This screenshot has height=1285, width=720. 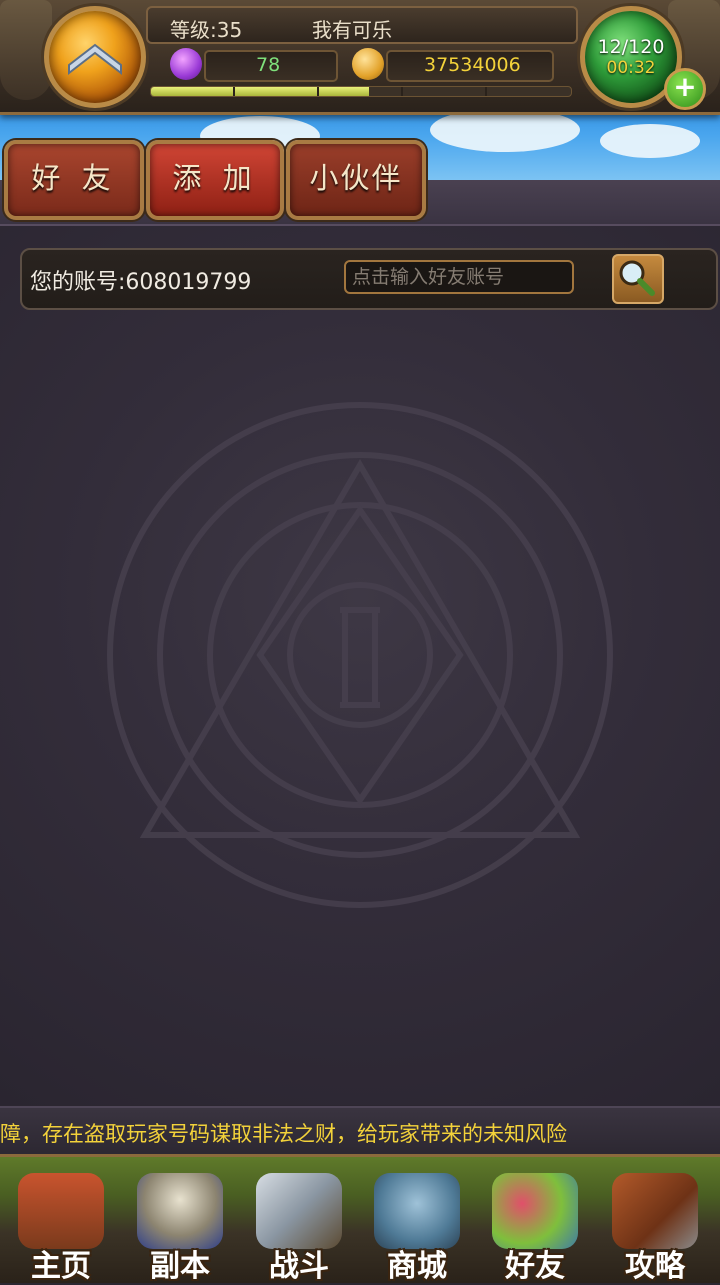 What do you see at coordinates (78, 282) in the screenshot?
I see `account-label: 您的账号:` at bounding box center [78, 282].